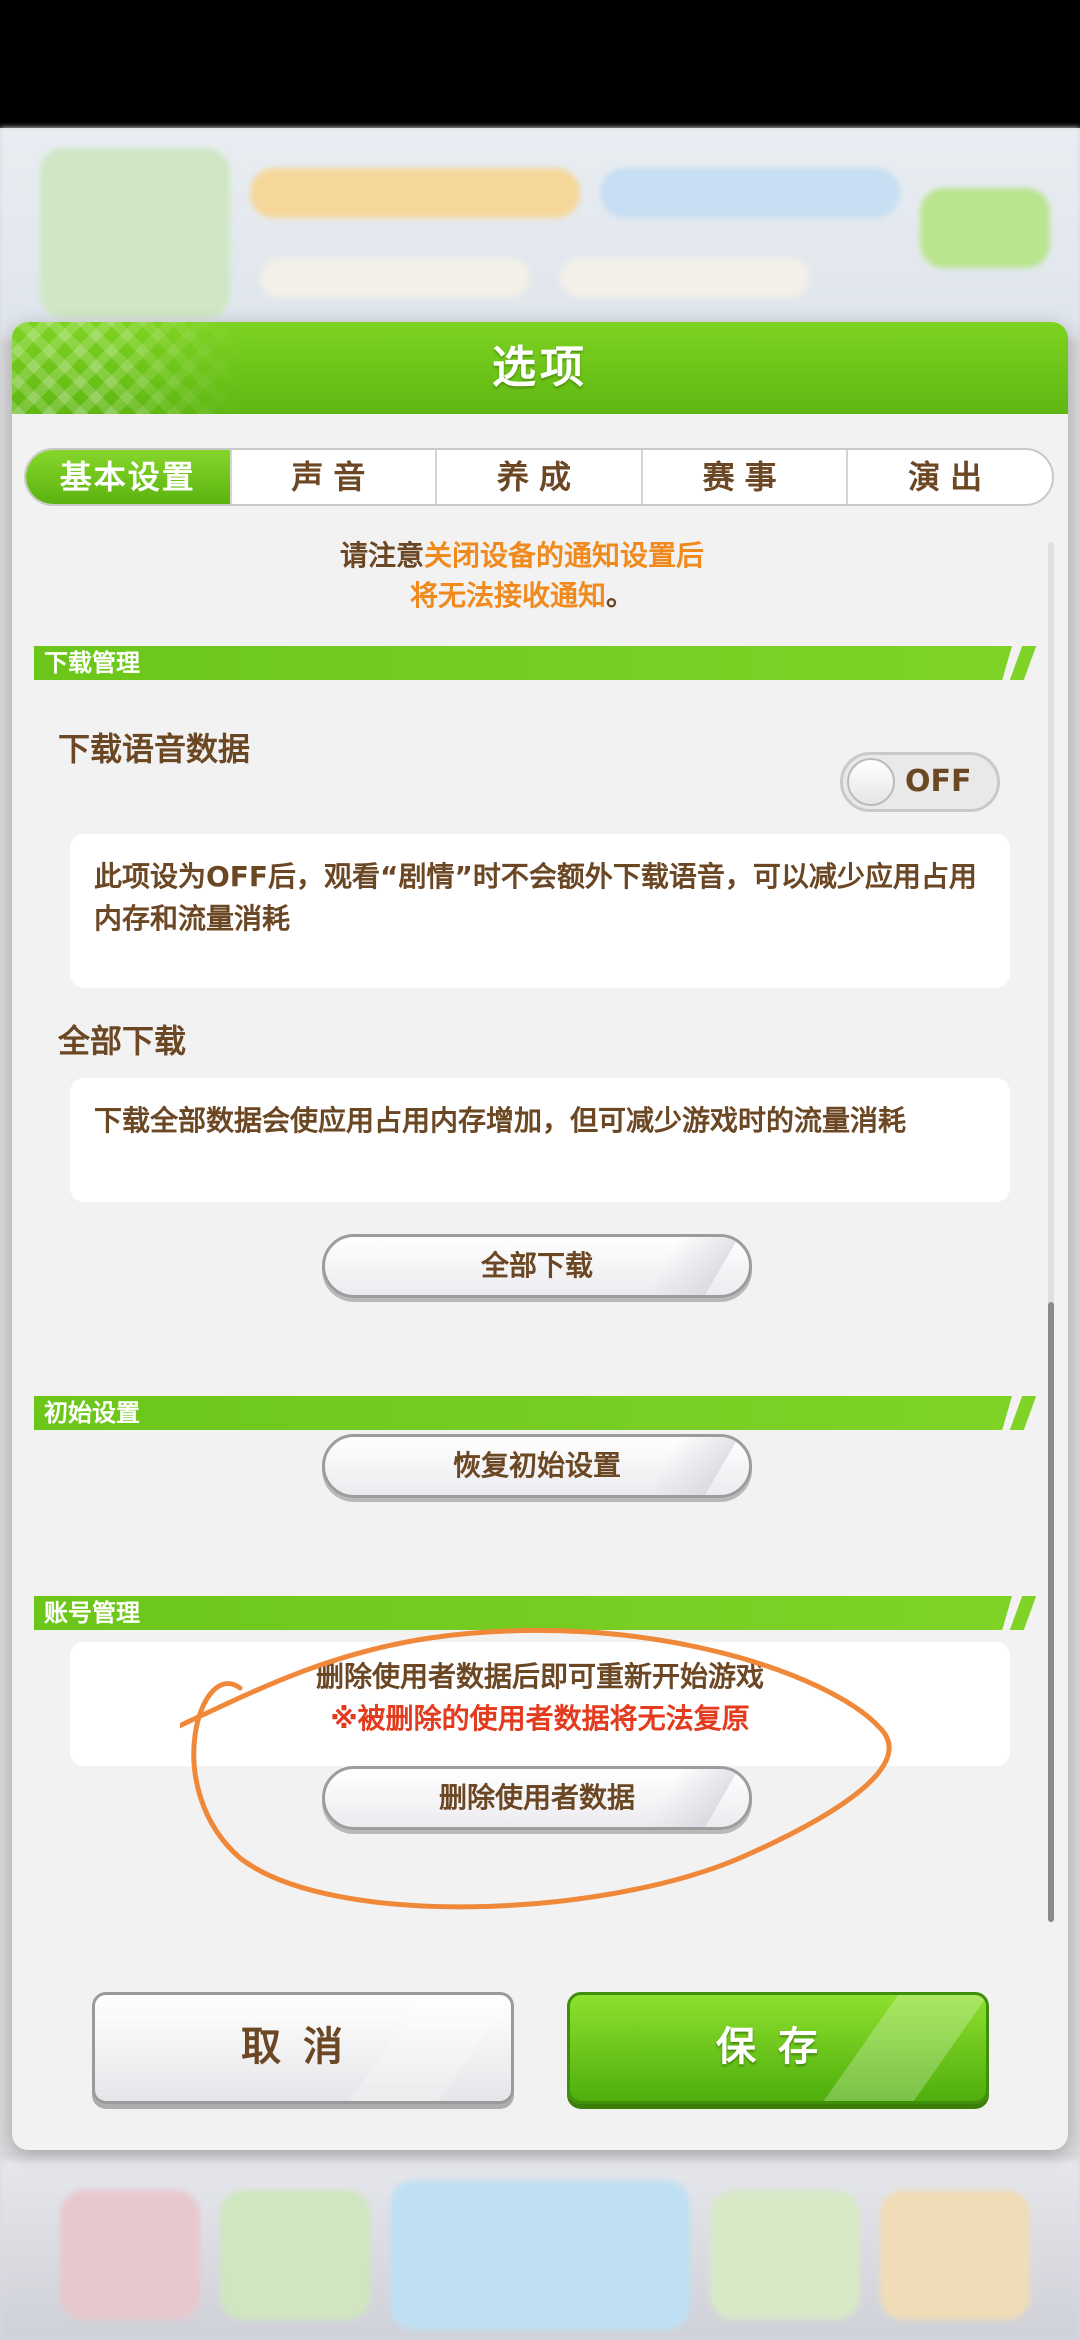 The height and width of the screenshot is (2340, 1080). What do you see at coordinates (778, 2048) in the screenshot?
I see `save-button: 保存` at bounding box center [778, 2048].